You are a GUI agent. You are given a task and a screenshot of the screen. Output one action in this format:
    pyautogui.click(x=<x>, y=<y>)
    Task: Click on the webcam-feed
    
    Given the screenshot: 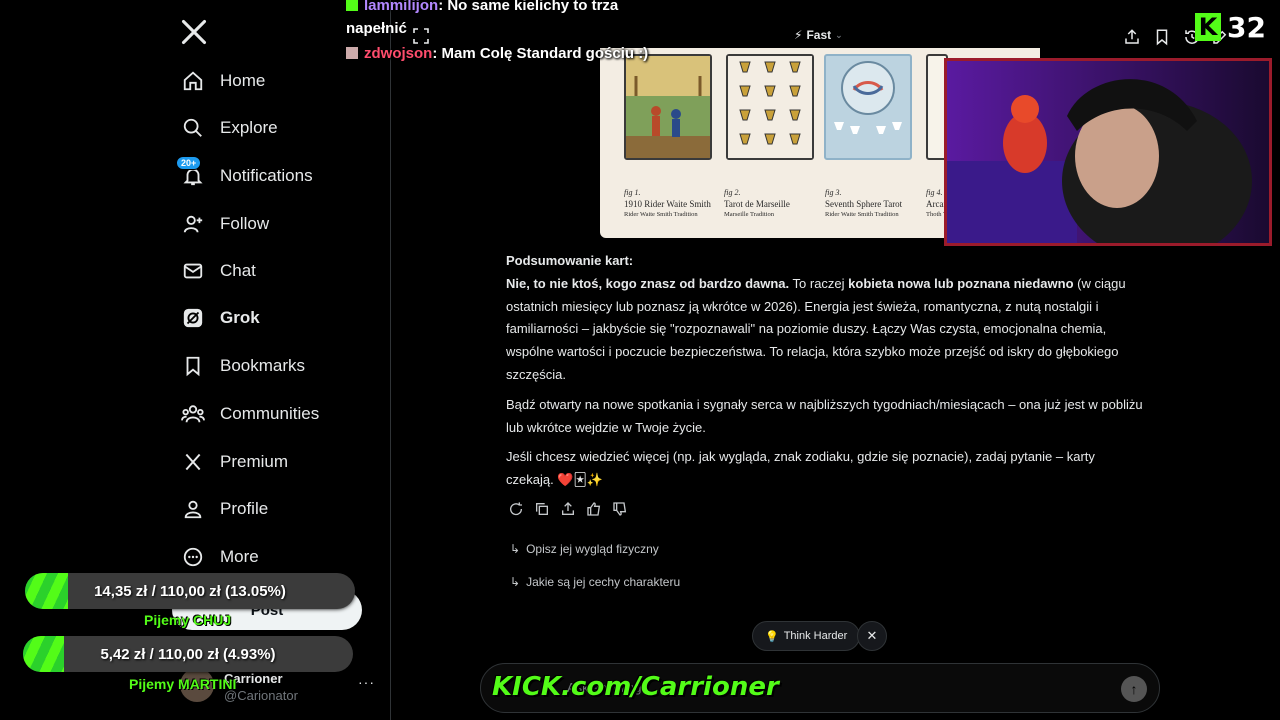 What is the action you would take?
    pyautogui.click(x=1108, y=152)
    